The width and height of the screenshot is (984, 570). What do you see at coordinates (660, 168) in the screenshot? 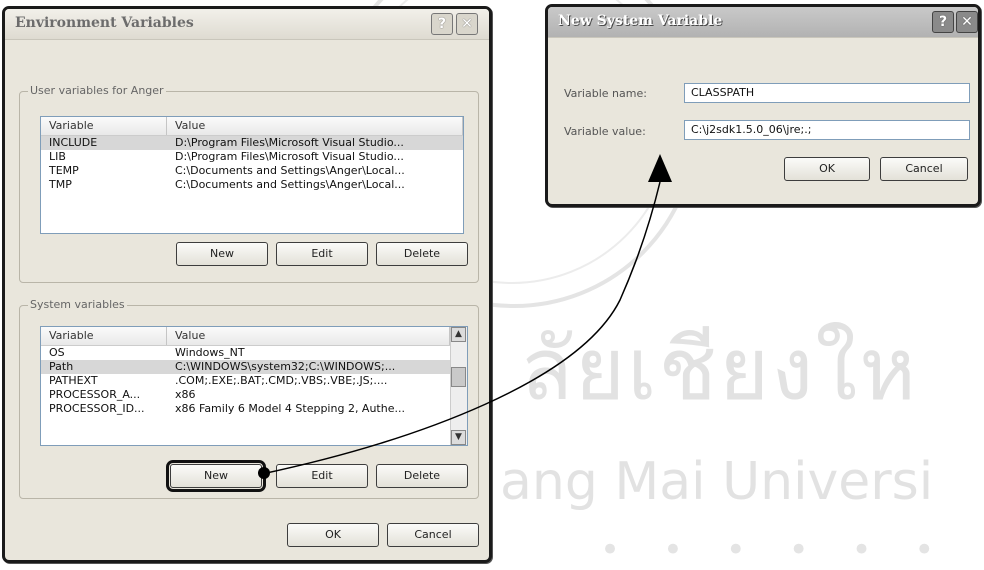
I see `arrow-head-icon` at bounding box center [660, 168].